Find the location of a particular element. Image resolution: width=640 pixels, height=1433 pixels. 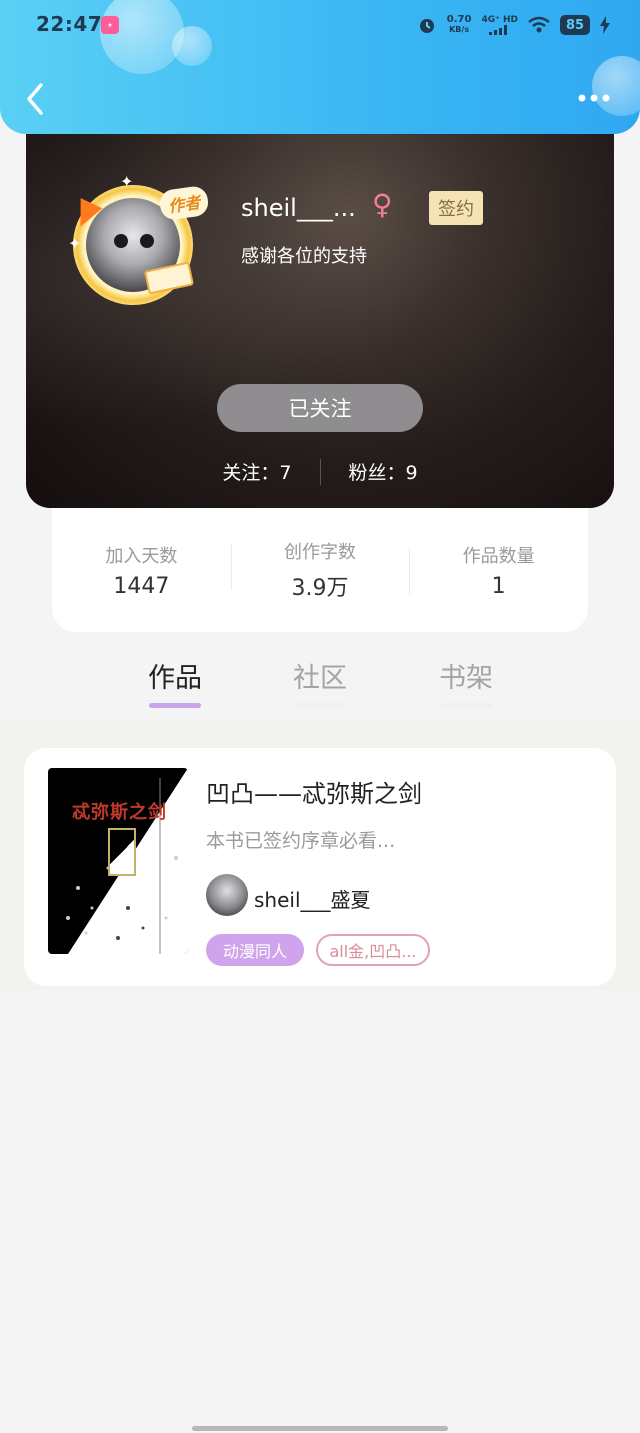

following-count: 关注：7 is located at coordinates (256, 471).